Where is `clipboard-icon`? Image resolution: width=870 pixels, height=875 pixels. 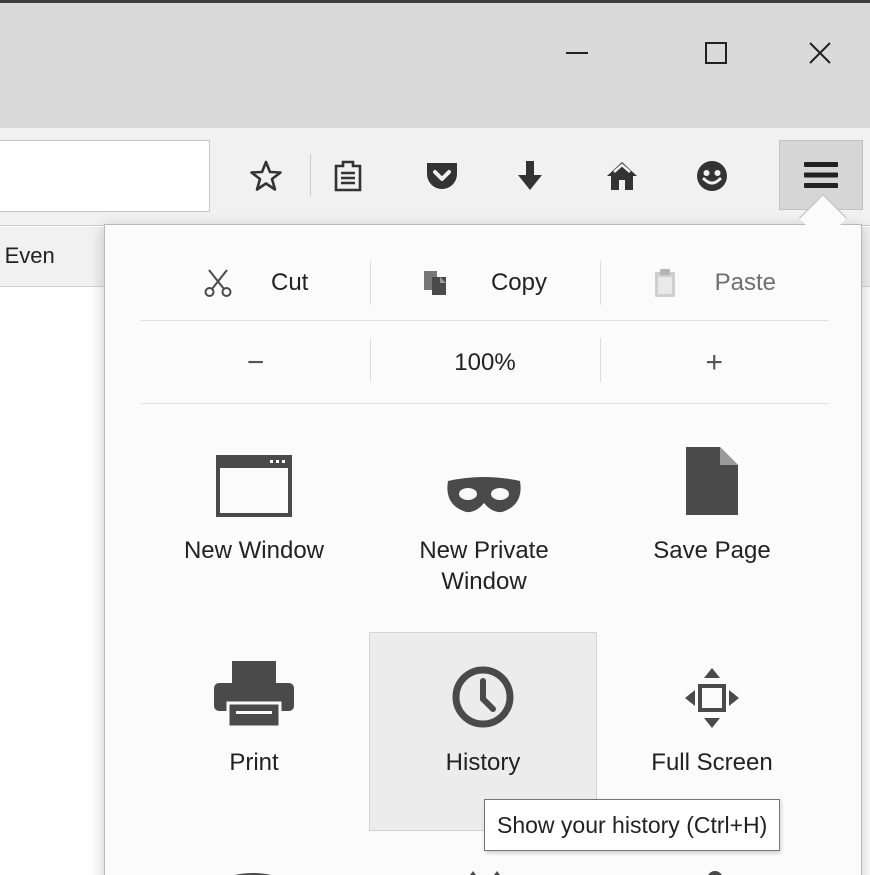 clipboard-icon is located at coordinates (665, 283).